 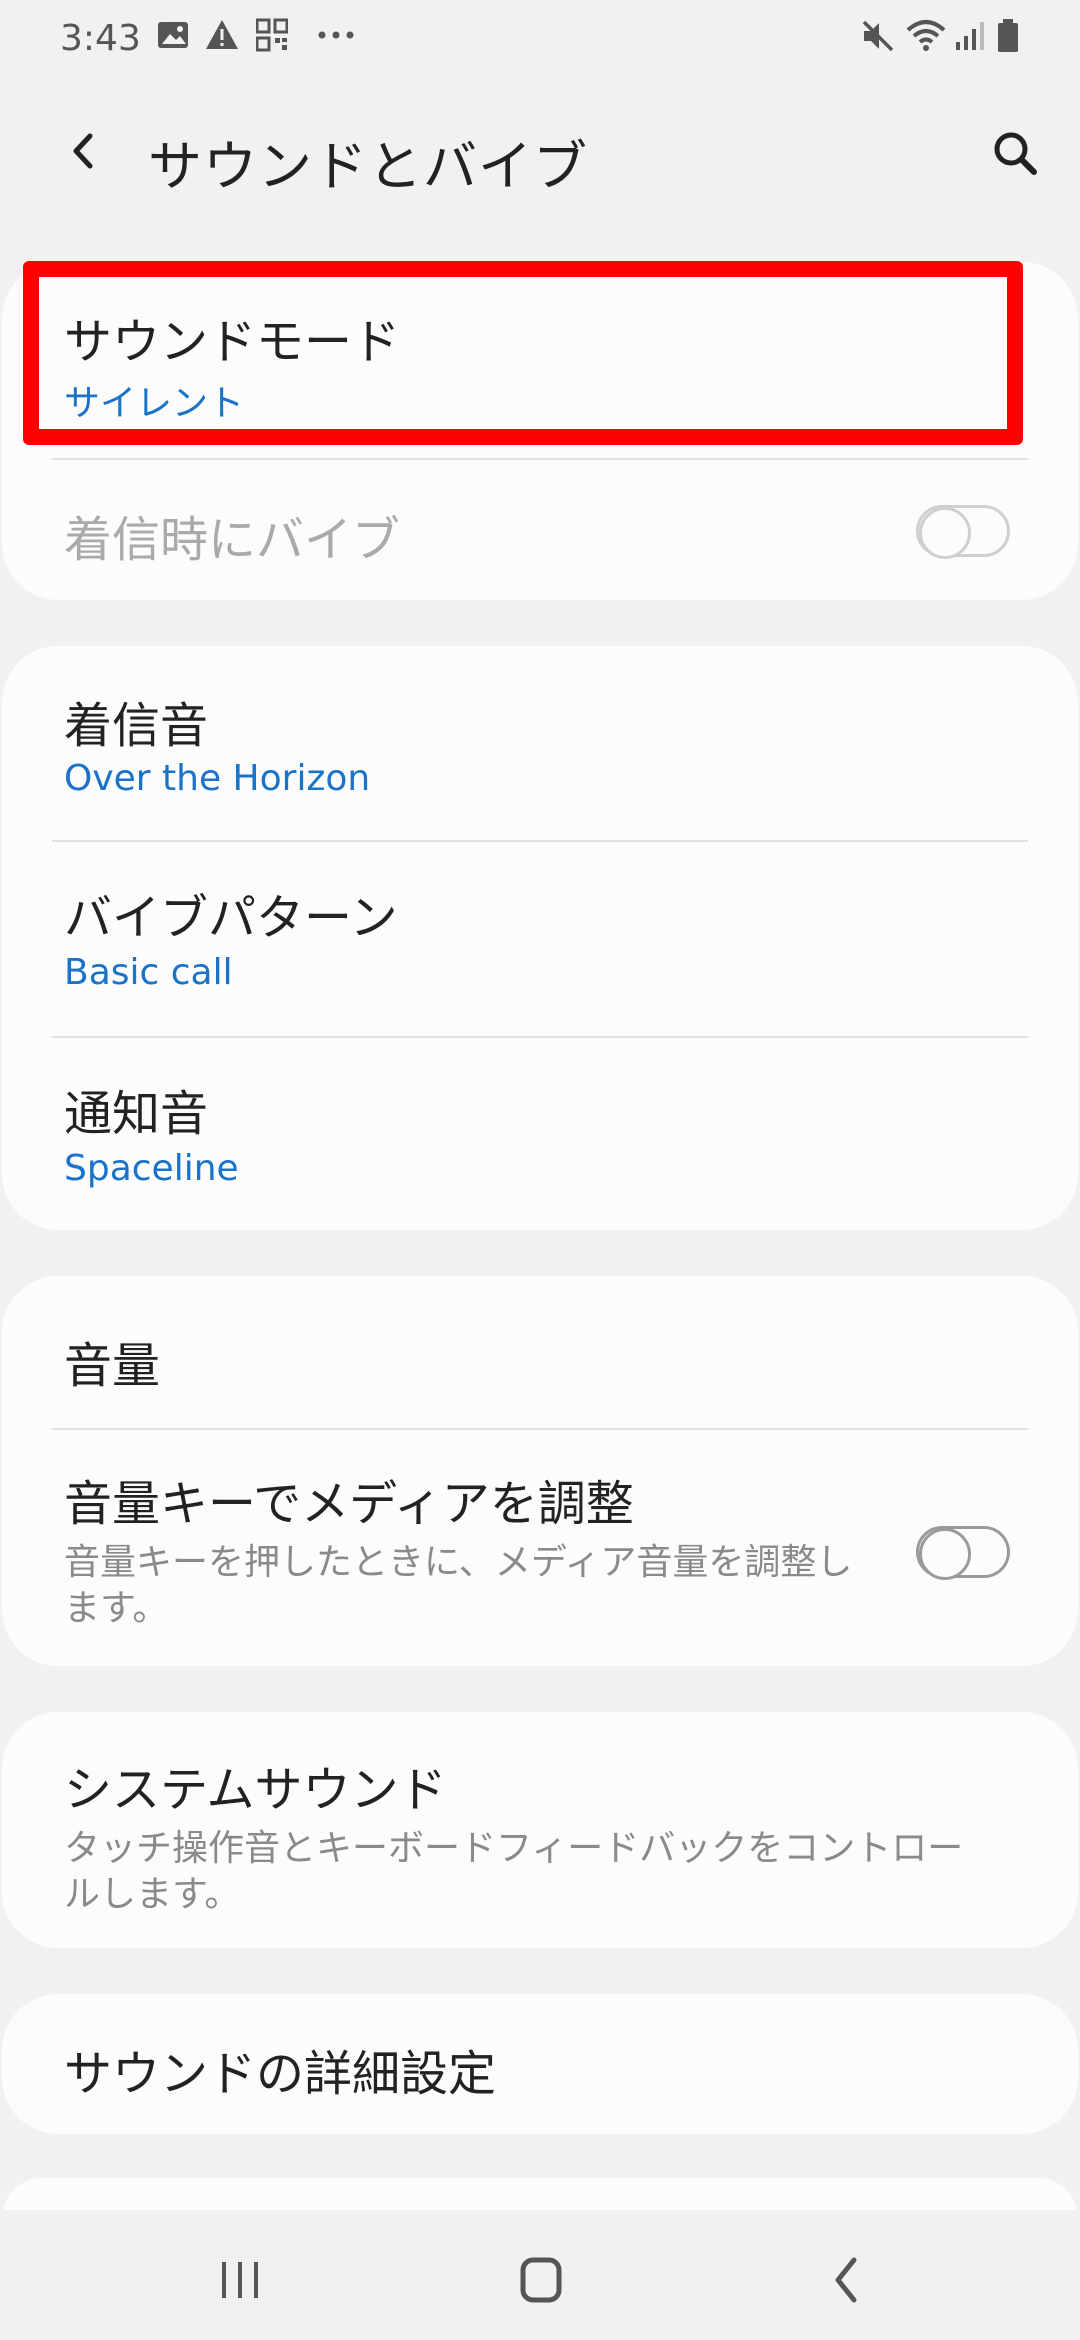 I want to click on status-time: 3:43, so click(x=100, y=38).